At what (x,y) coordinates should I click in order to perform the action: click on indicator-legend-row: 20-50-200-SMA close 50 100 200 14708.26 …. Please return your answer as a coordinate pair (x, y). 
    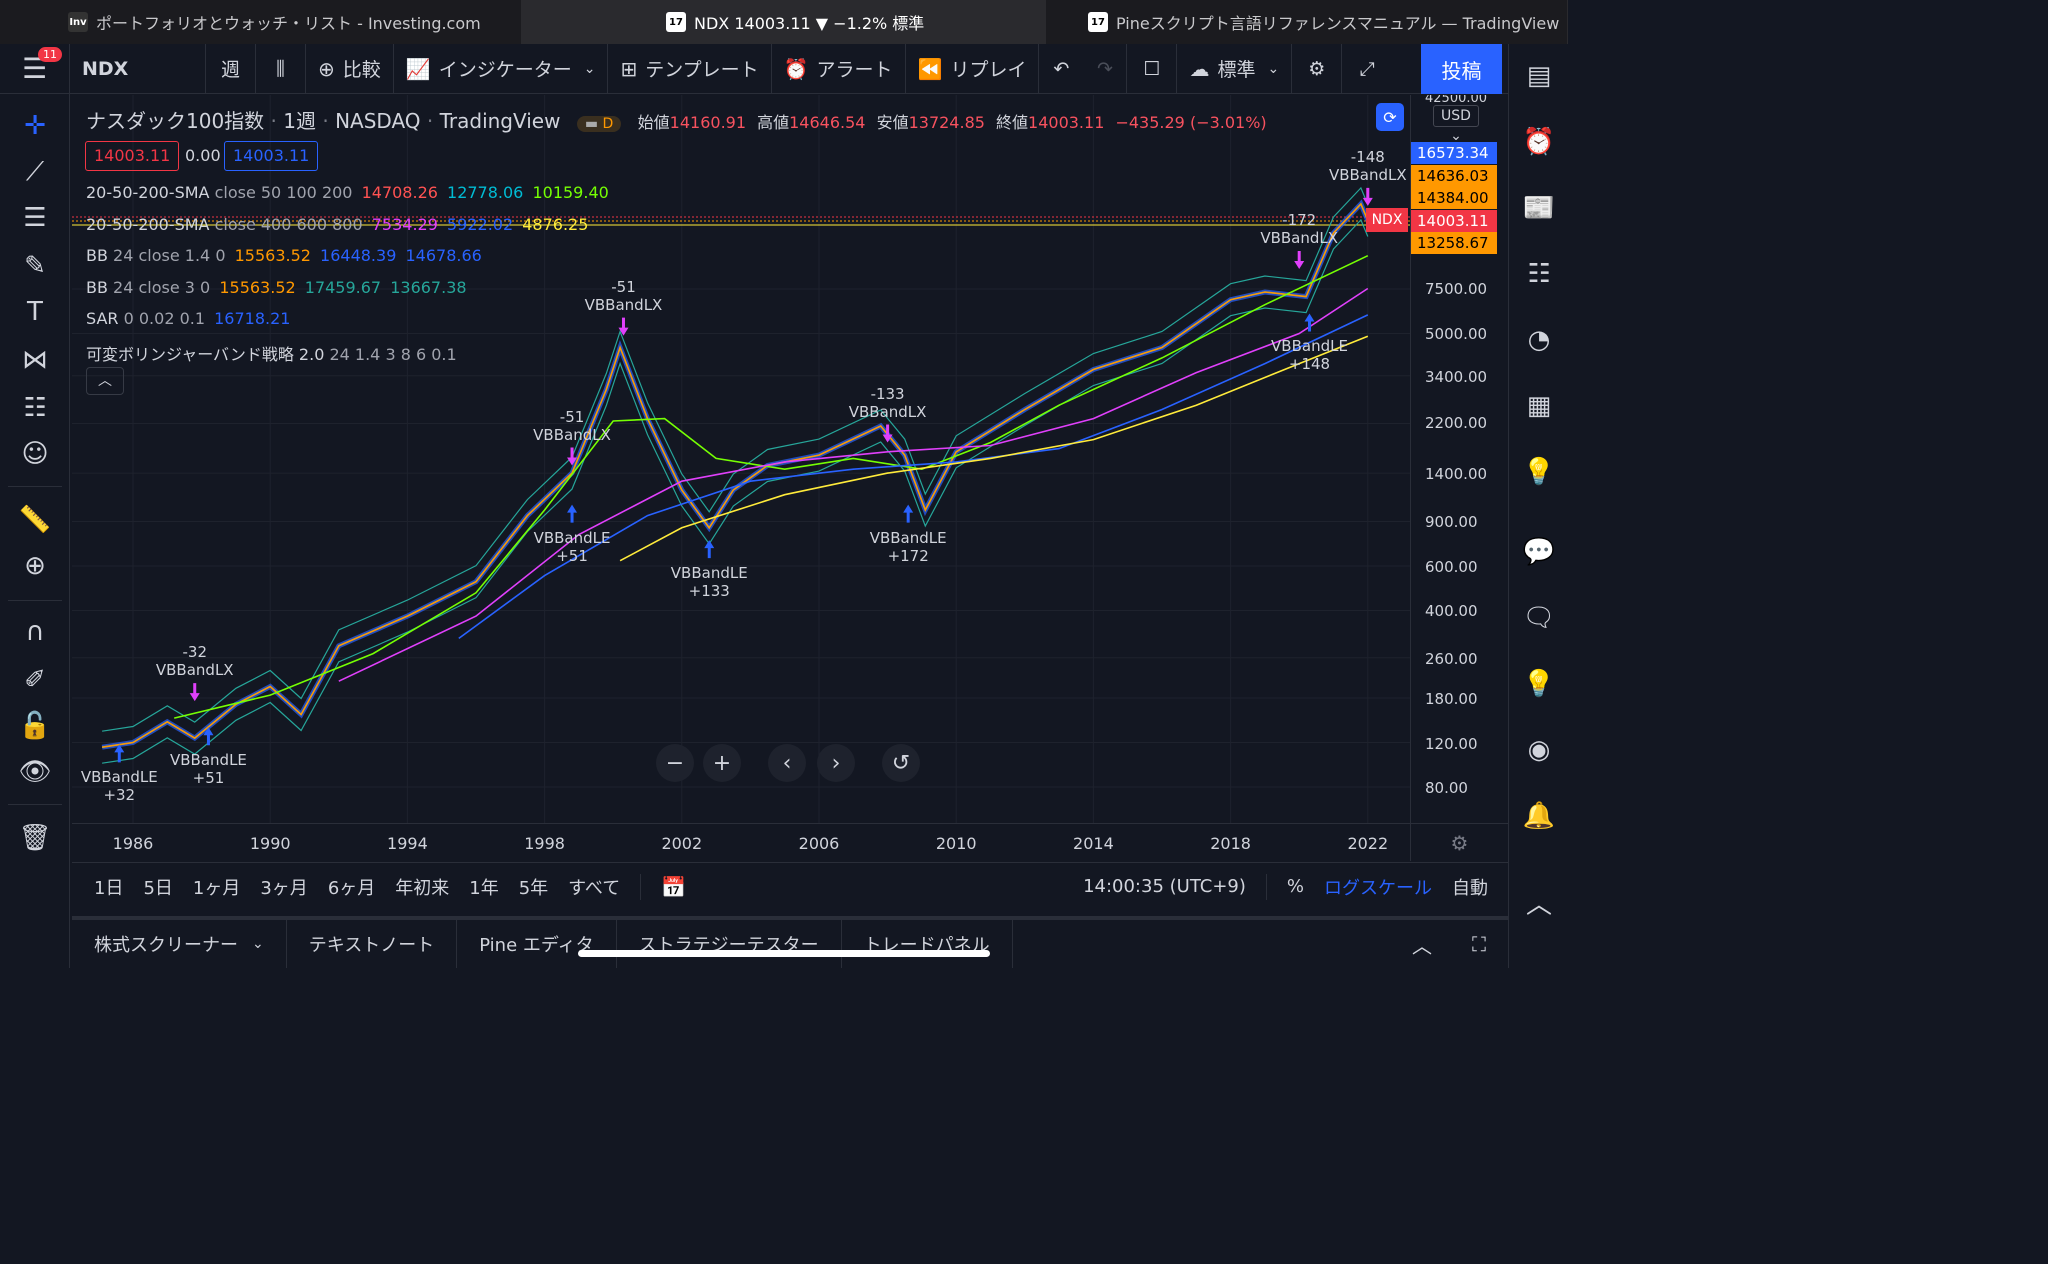
    Looking at the image, I should click on (347, 192).